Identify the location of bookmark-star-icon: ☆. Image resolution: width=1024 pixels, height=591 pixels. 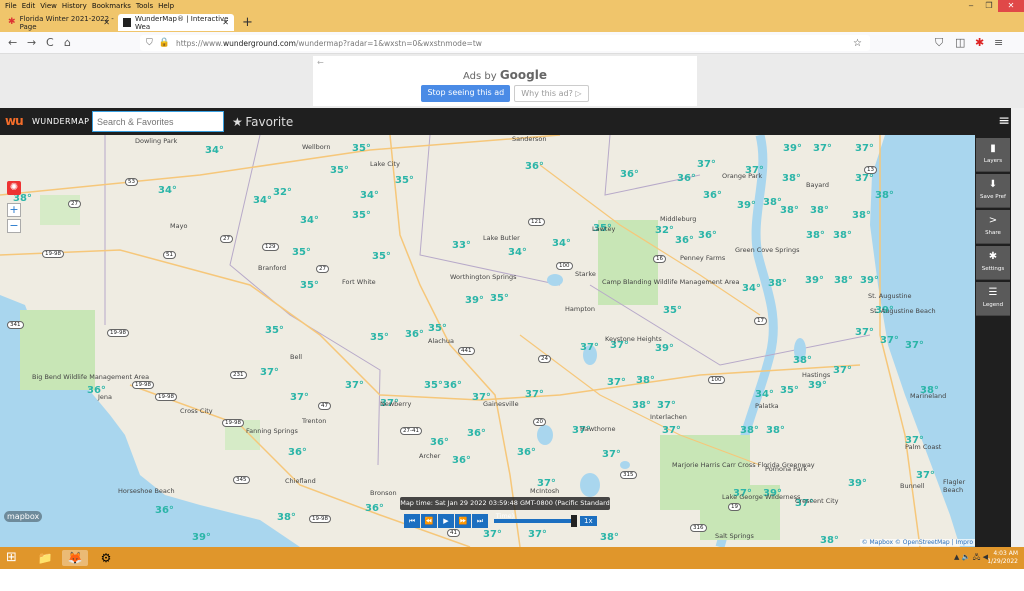
(857, 43).